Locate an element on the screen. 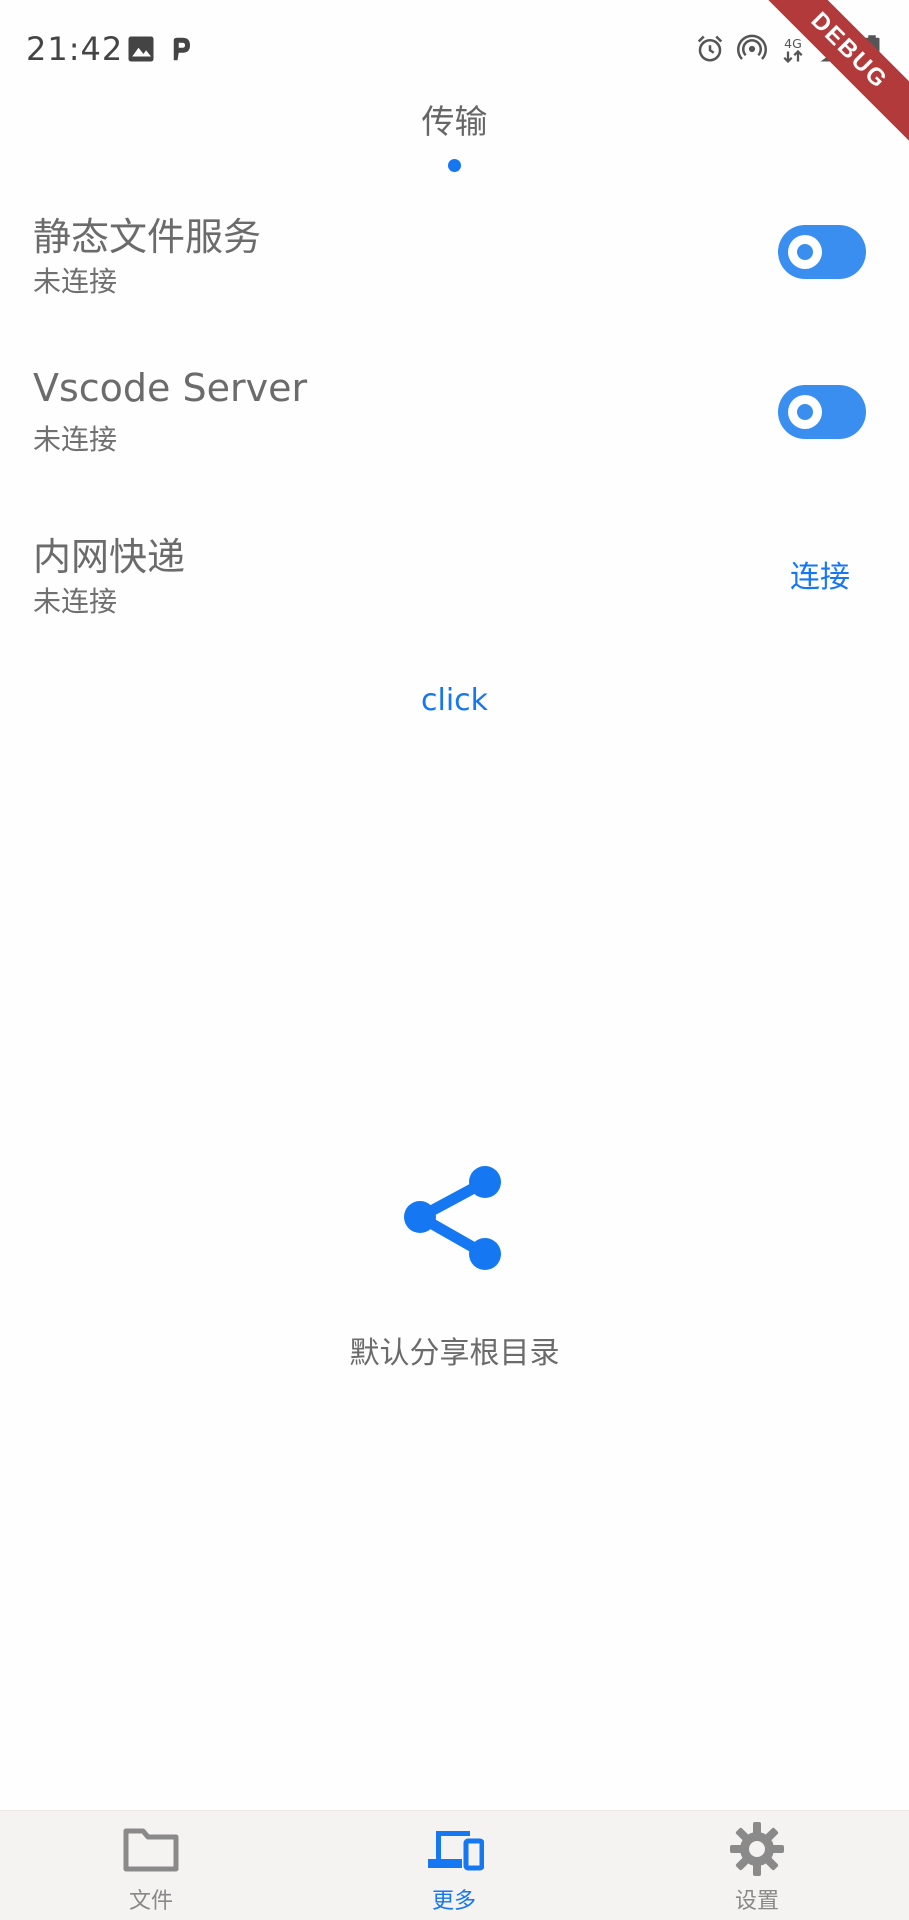 This screenshot has height=1920, width=909. nav-item-files: 文件 is located at coordinates (151, 1865).